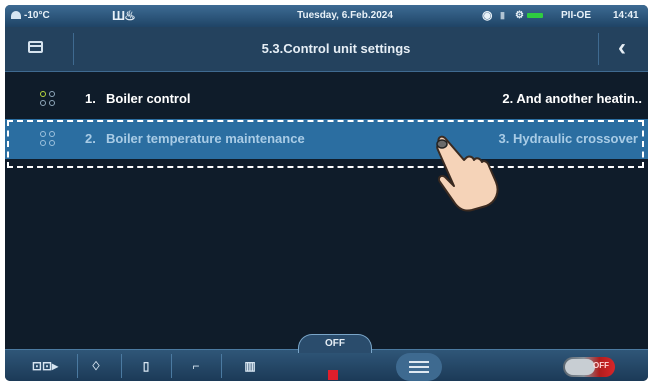 The height and width of the screenshot is (385, 653). What do you see at coordinates (45, 366) in the screenshot?
I see `boiler-pump-icon: ⊡⊡▸` at bounding box center [45, 366].